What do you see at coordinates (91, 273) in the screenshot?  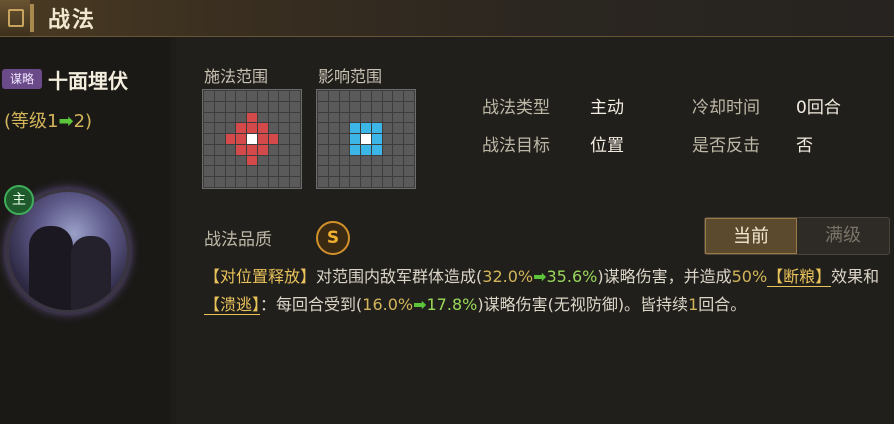 I see `portrait-figure-right` at bounding box center [91, 273].